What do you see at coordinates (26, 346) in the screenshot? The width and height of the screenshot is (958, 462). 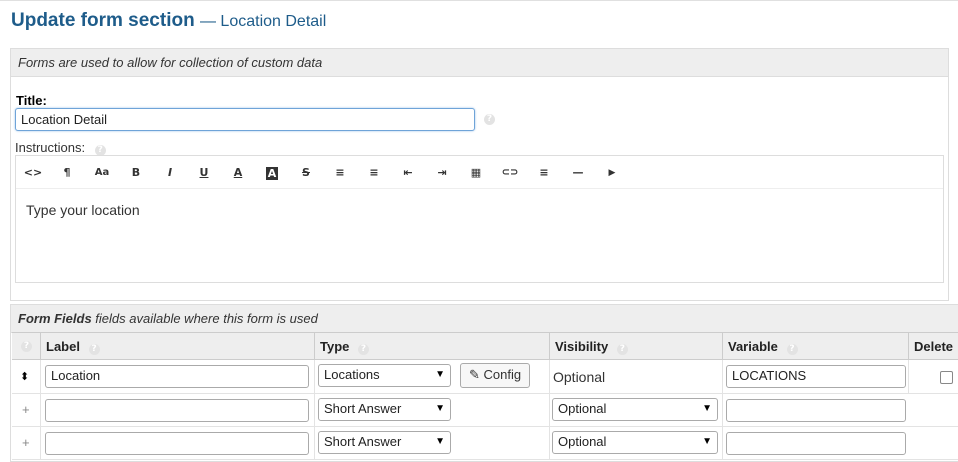 I see `order-help-icon: ?` at bounding box center [26, 346].